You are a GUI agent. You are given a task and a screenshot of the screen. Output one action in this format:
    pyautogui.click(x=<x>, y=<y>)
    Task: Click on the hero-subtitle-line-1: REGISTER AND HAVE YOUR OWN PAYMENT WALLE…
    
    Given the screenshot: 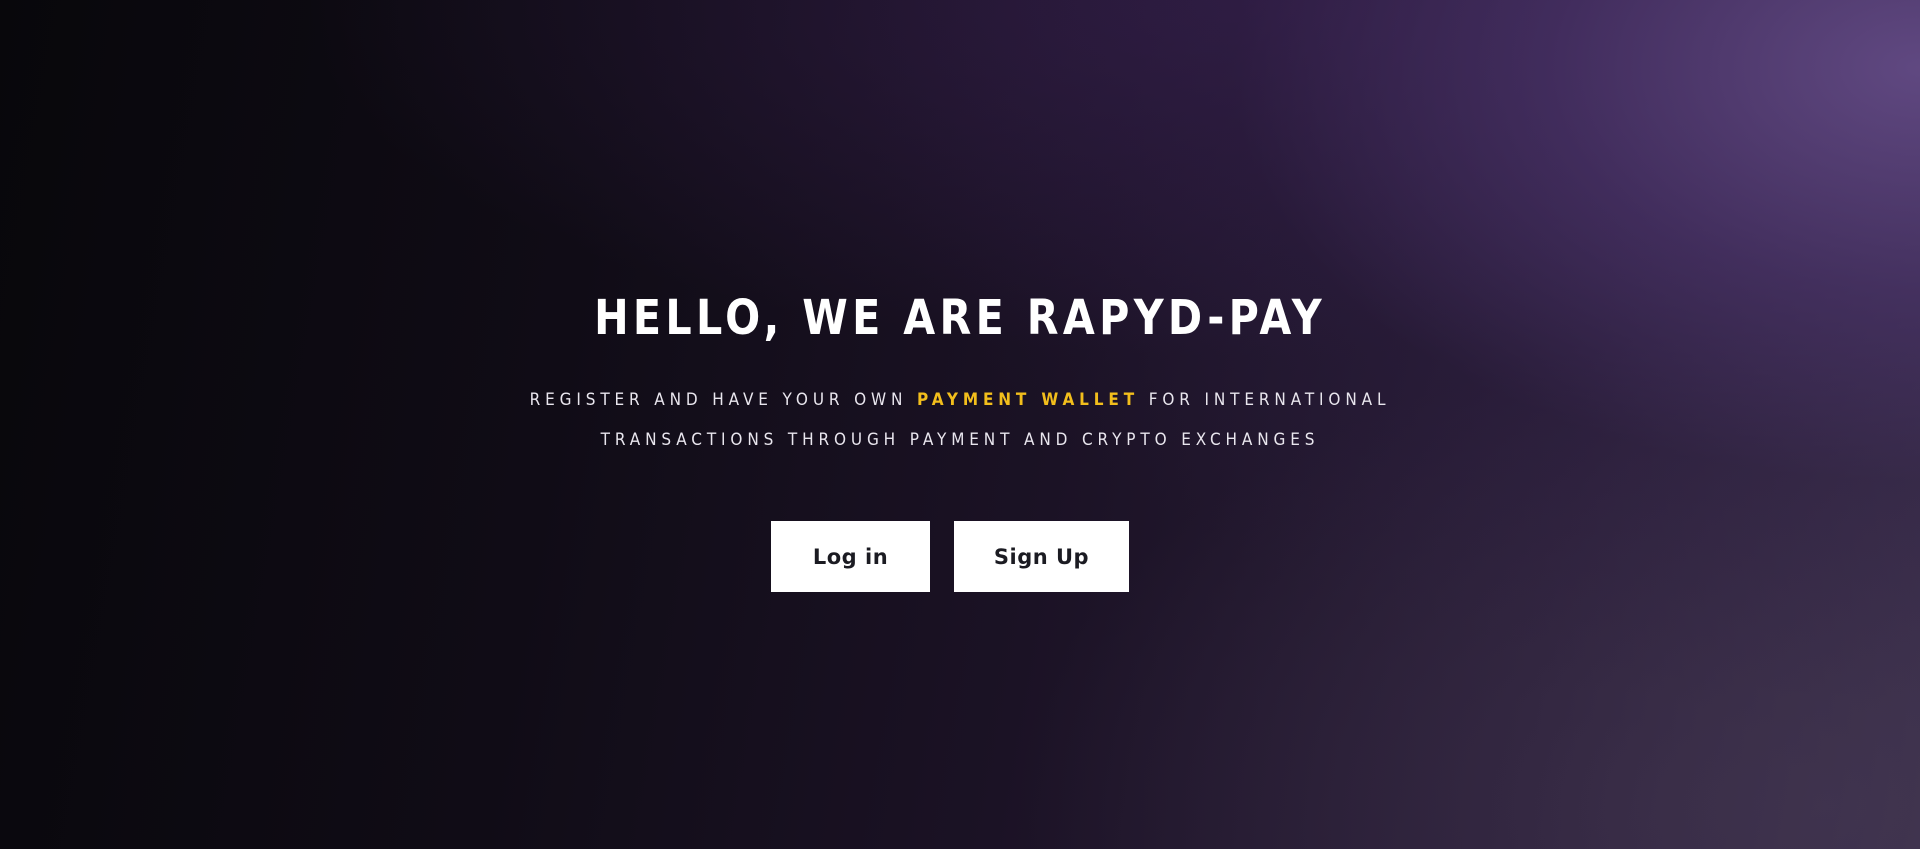 What is the action you would take?
    pyautogui.click(x=960, y=400)
    